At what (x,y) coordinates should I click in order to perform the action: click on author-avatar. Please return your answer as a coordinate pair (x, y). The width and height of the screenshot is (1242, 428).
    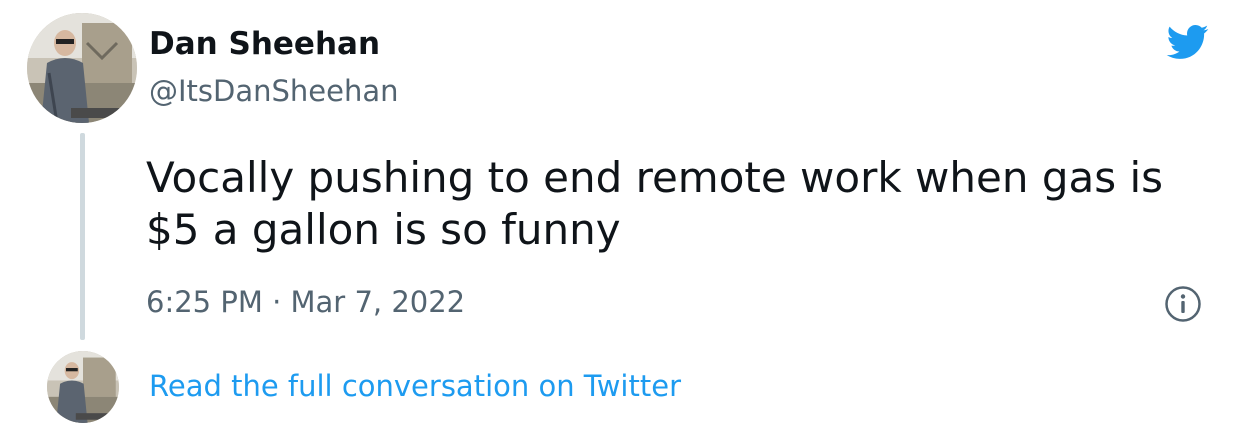
    Looking at the image, I should click on (82, 68).